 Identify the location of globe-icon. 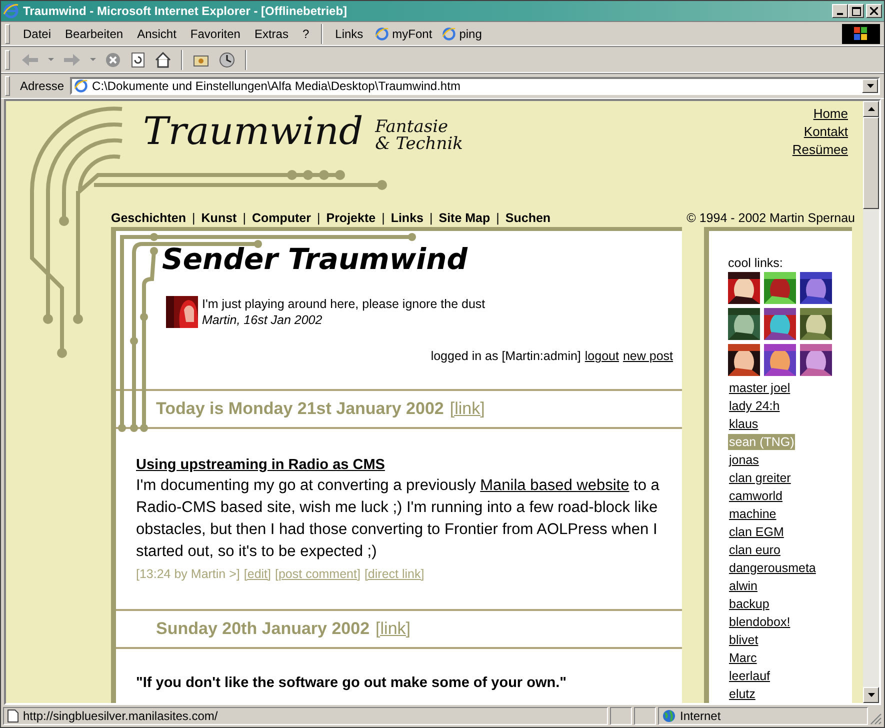
(669, 716).